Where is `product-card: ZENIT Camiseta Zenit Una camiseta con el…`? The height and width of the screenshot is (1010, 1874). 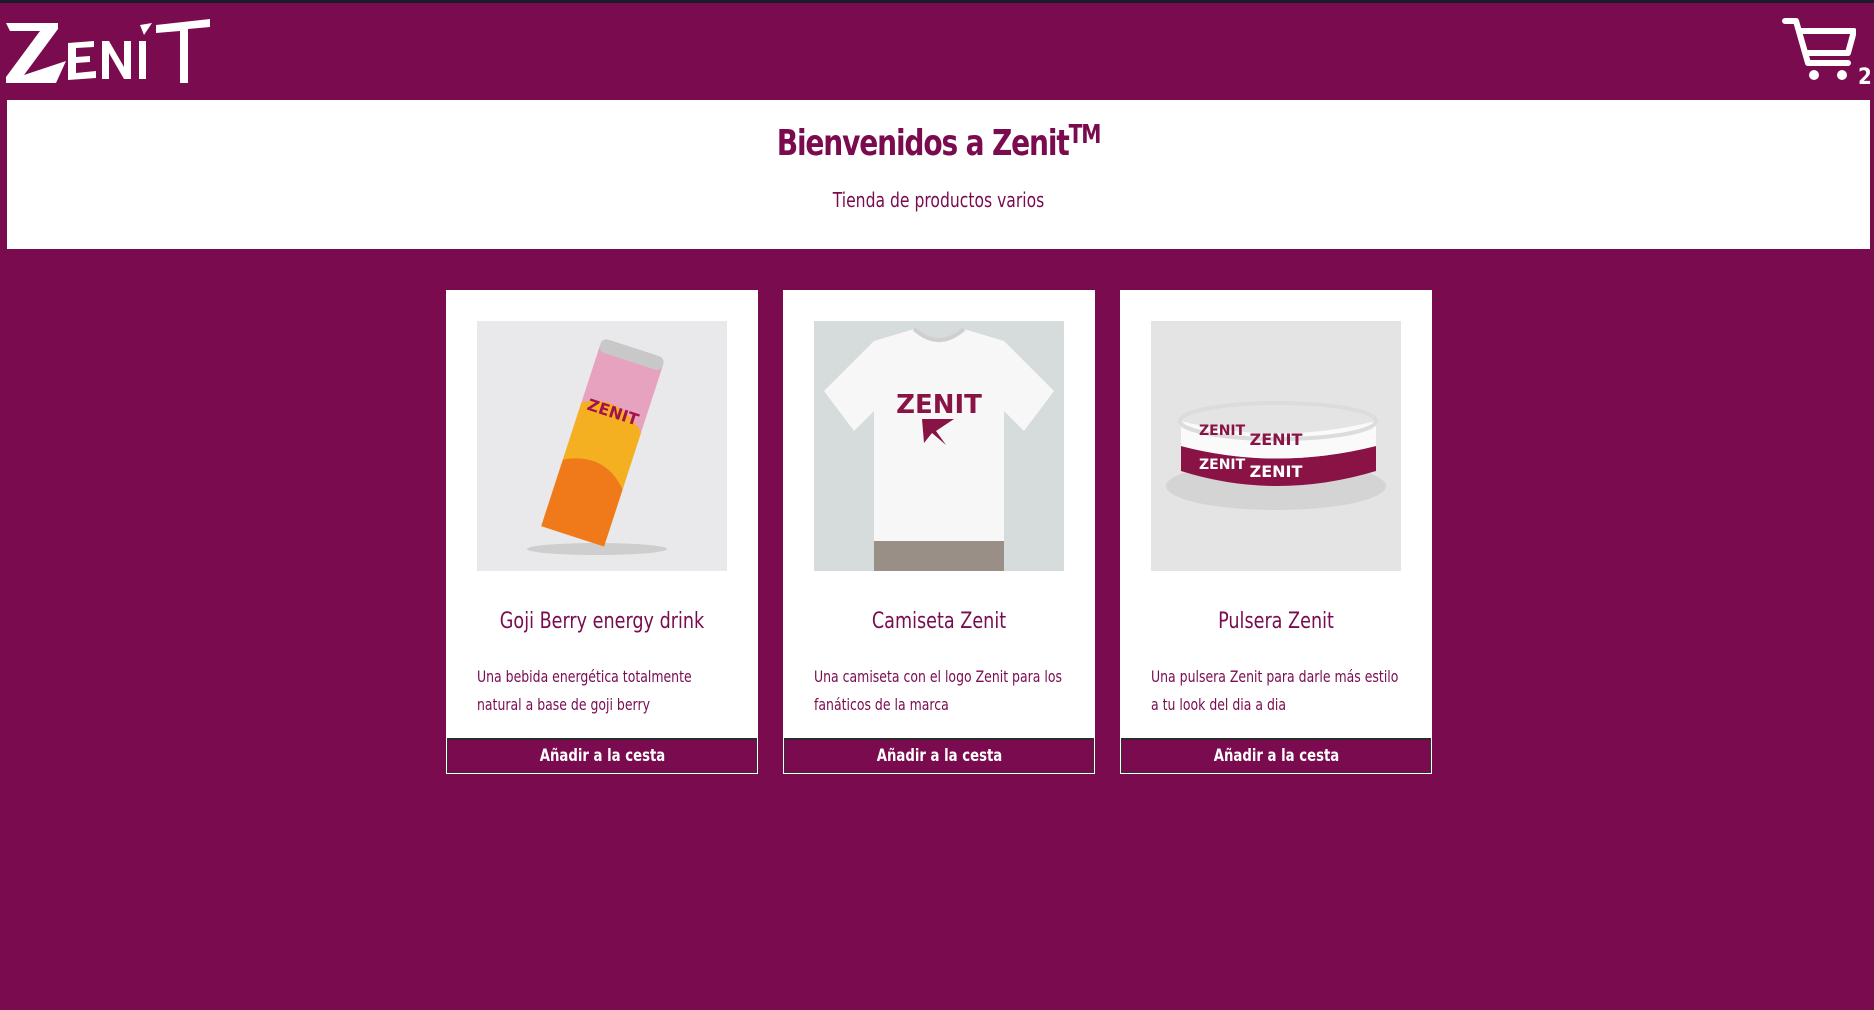 product-card: ZENIT Camiseta Zenit Una camiseta con el… is located at coordinates (939, 532).